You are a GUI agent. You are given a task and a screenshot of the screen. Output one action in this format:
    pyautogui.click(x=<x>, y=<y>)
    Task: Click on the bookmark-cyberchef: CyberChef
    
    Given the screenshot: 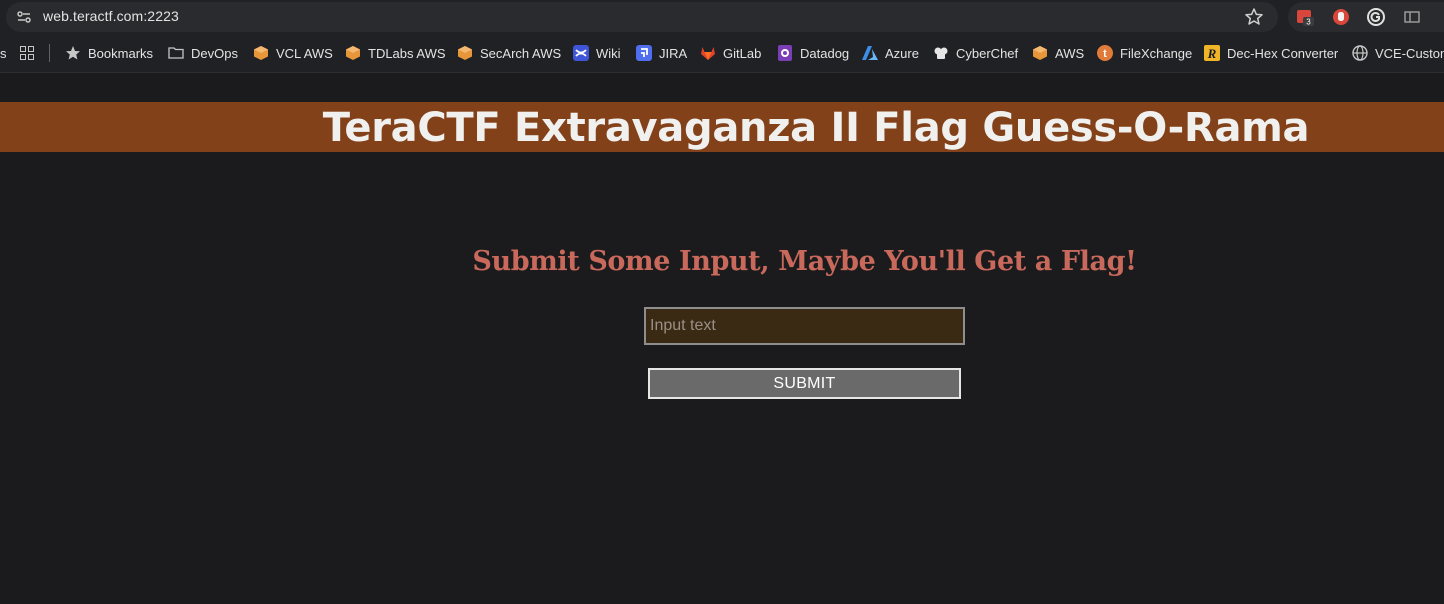 What is the action you would take?
    pyautogui.click(x=975, y=53)
    